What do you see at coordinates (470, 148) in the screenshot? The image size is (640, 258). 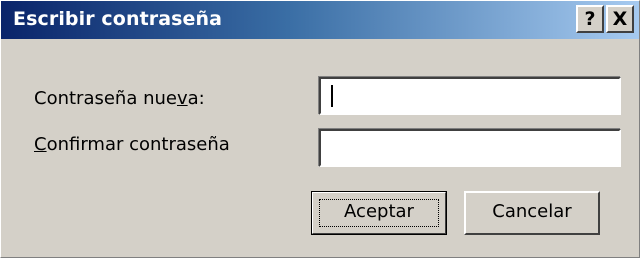 I see `confirm-password-input` at bounding box center [470, 148].